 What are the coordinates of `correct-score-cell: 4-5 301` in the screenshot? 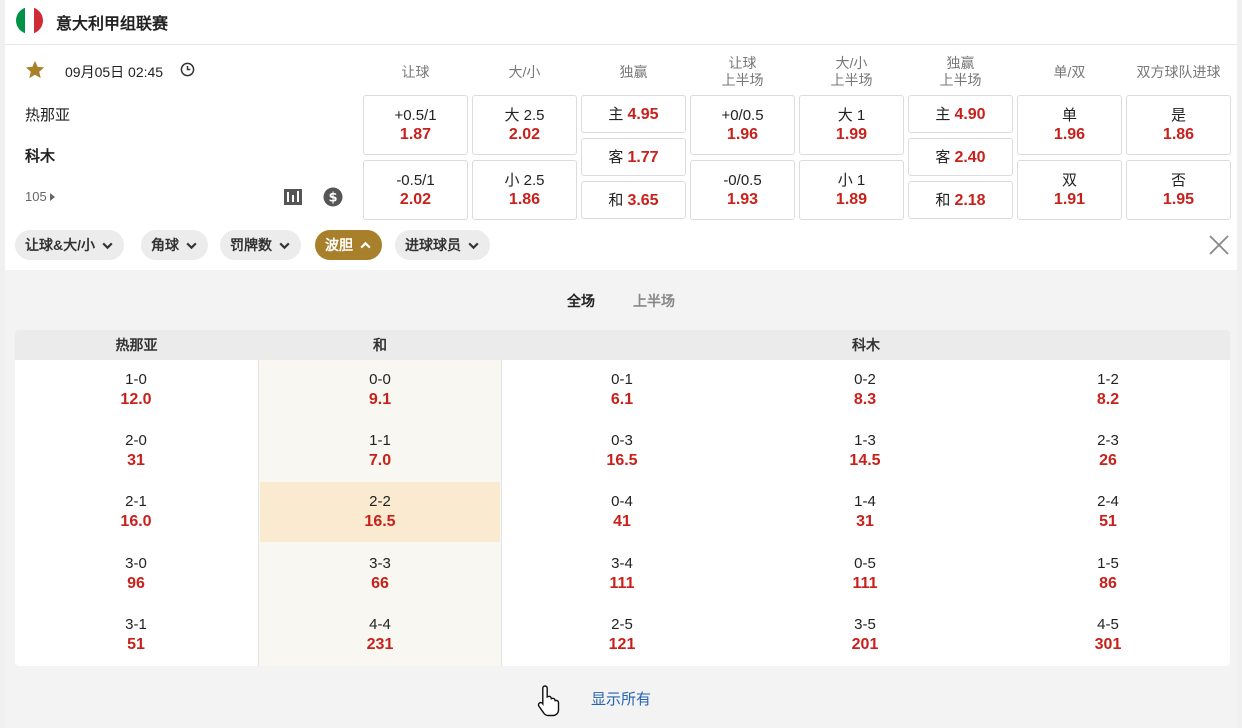 It's located at (1108, 635).